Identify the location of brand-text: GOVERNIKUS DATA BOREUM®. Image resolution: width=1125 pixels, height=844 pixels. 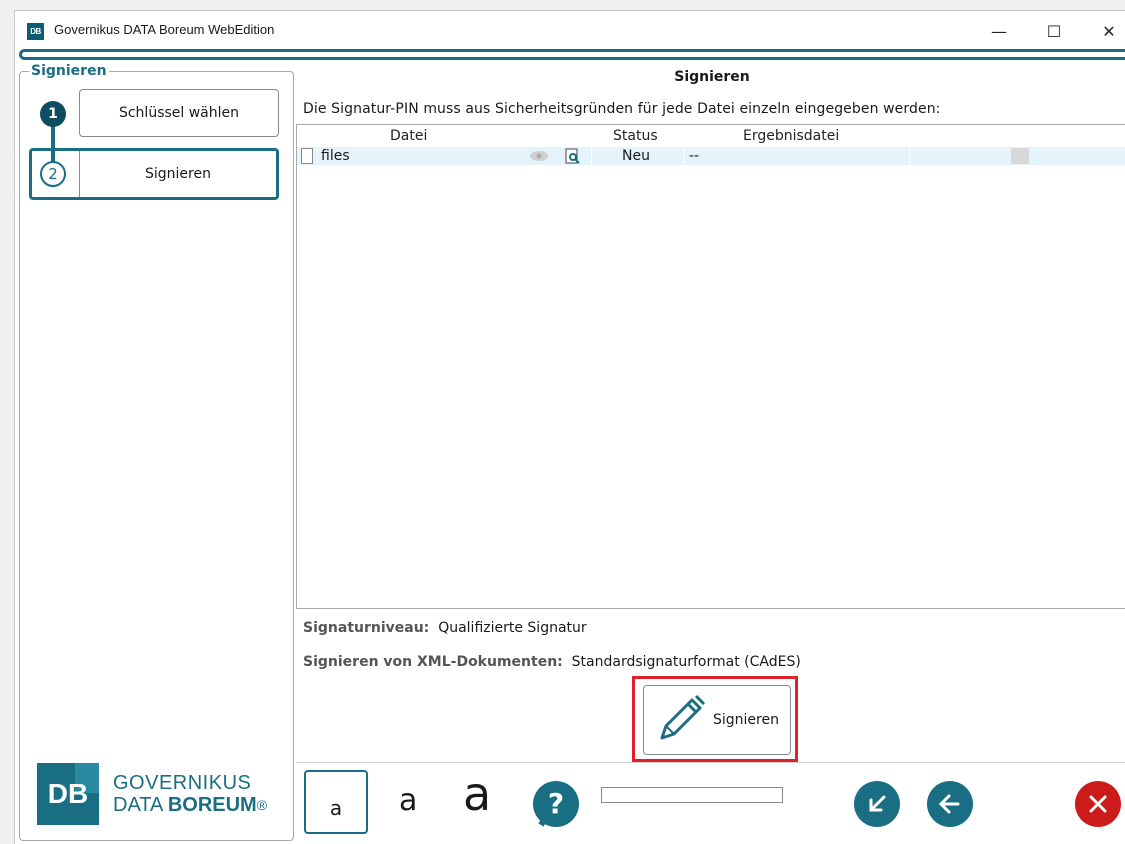
(190, 794).